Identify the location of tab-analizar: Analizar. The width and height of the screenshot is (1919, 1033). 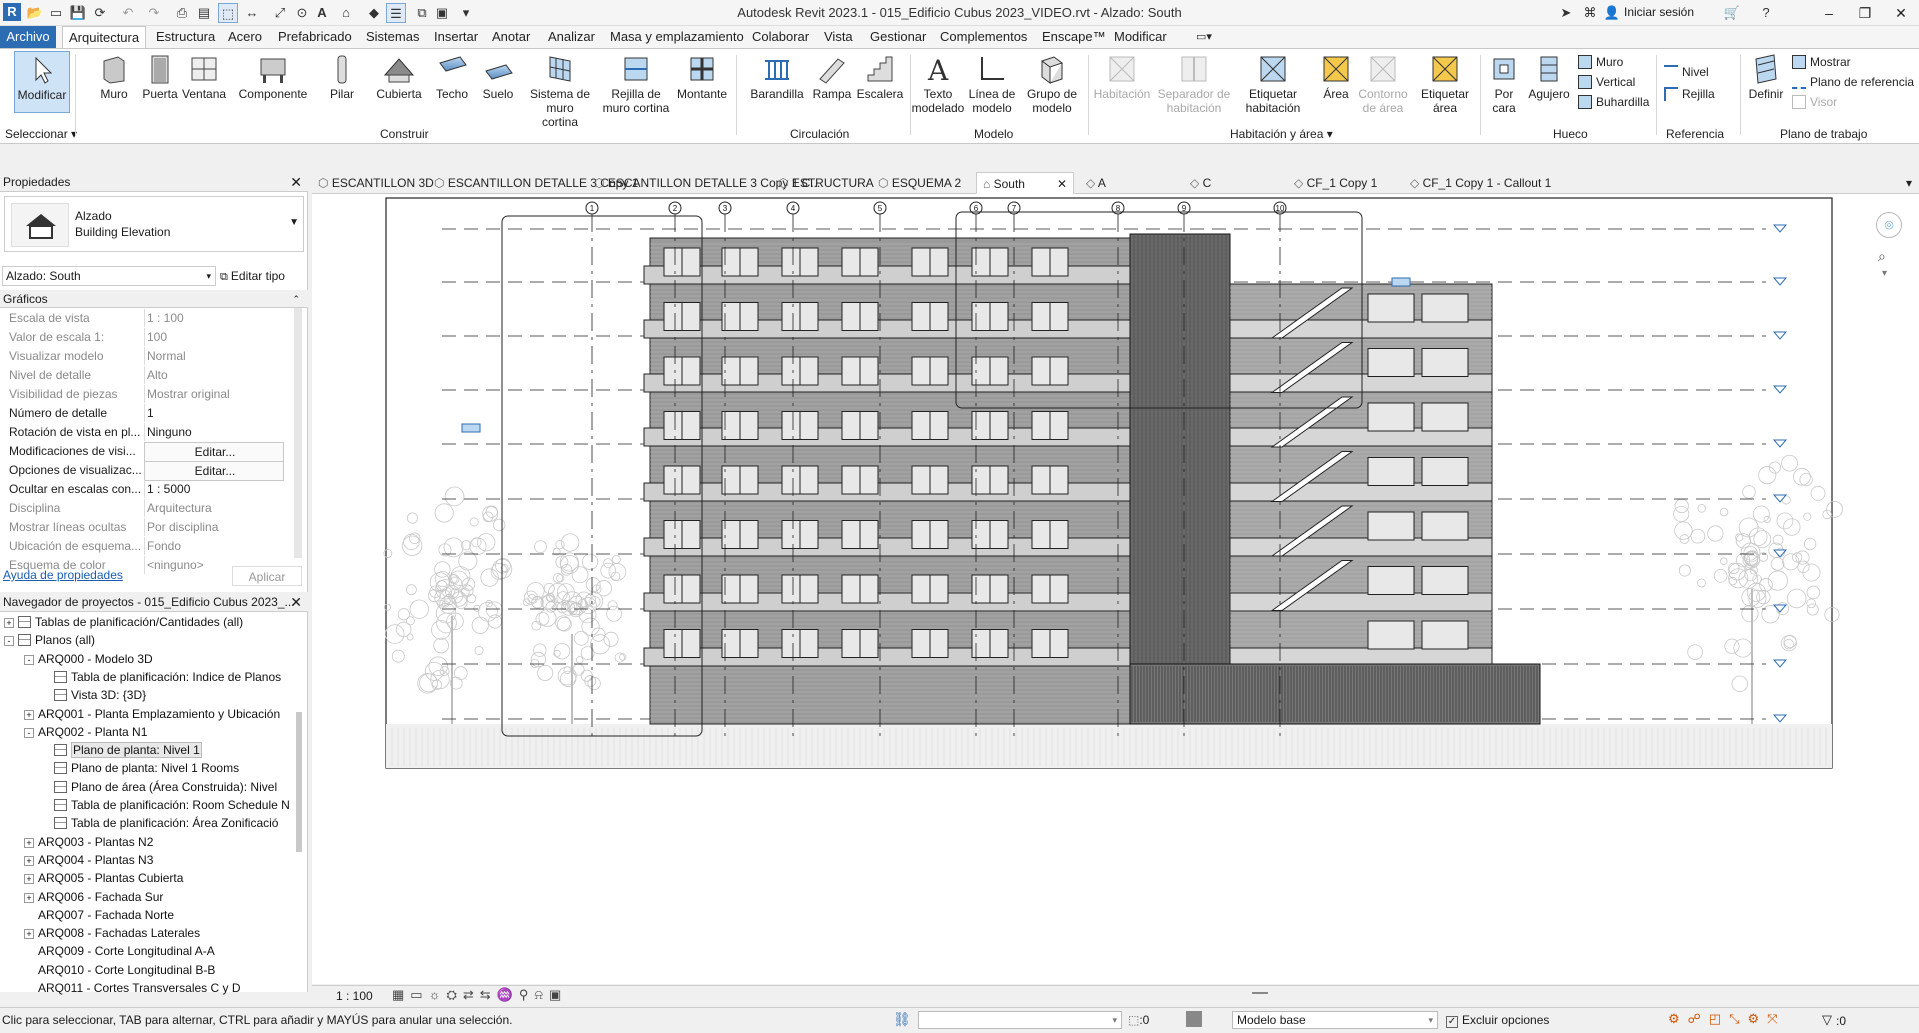
(571, 37).